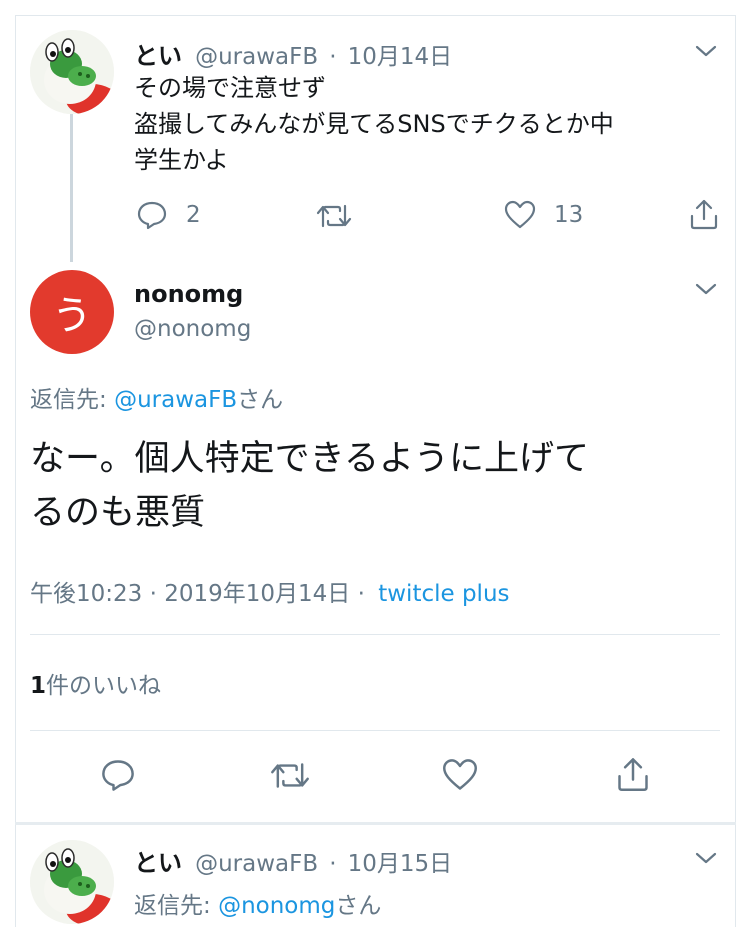  What do you see at coordinates (309, 459) in the screenshot?
I see `main-tweet-line: なー。個人特定できるように上げて` at bounding box center [309, 459].